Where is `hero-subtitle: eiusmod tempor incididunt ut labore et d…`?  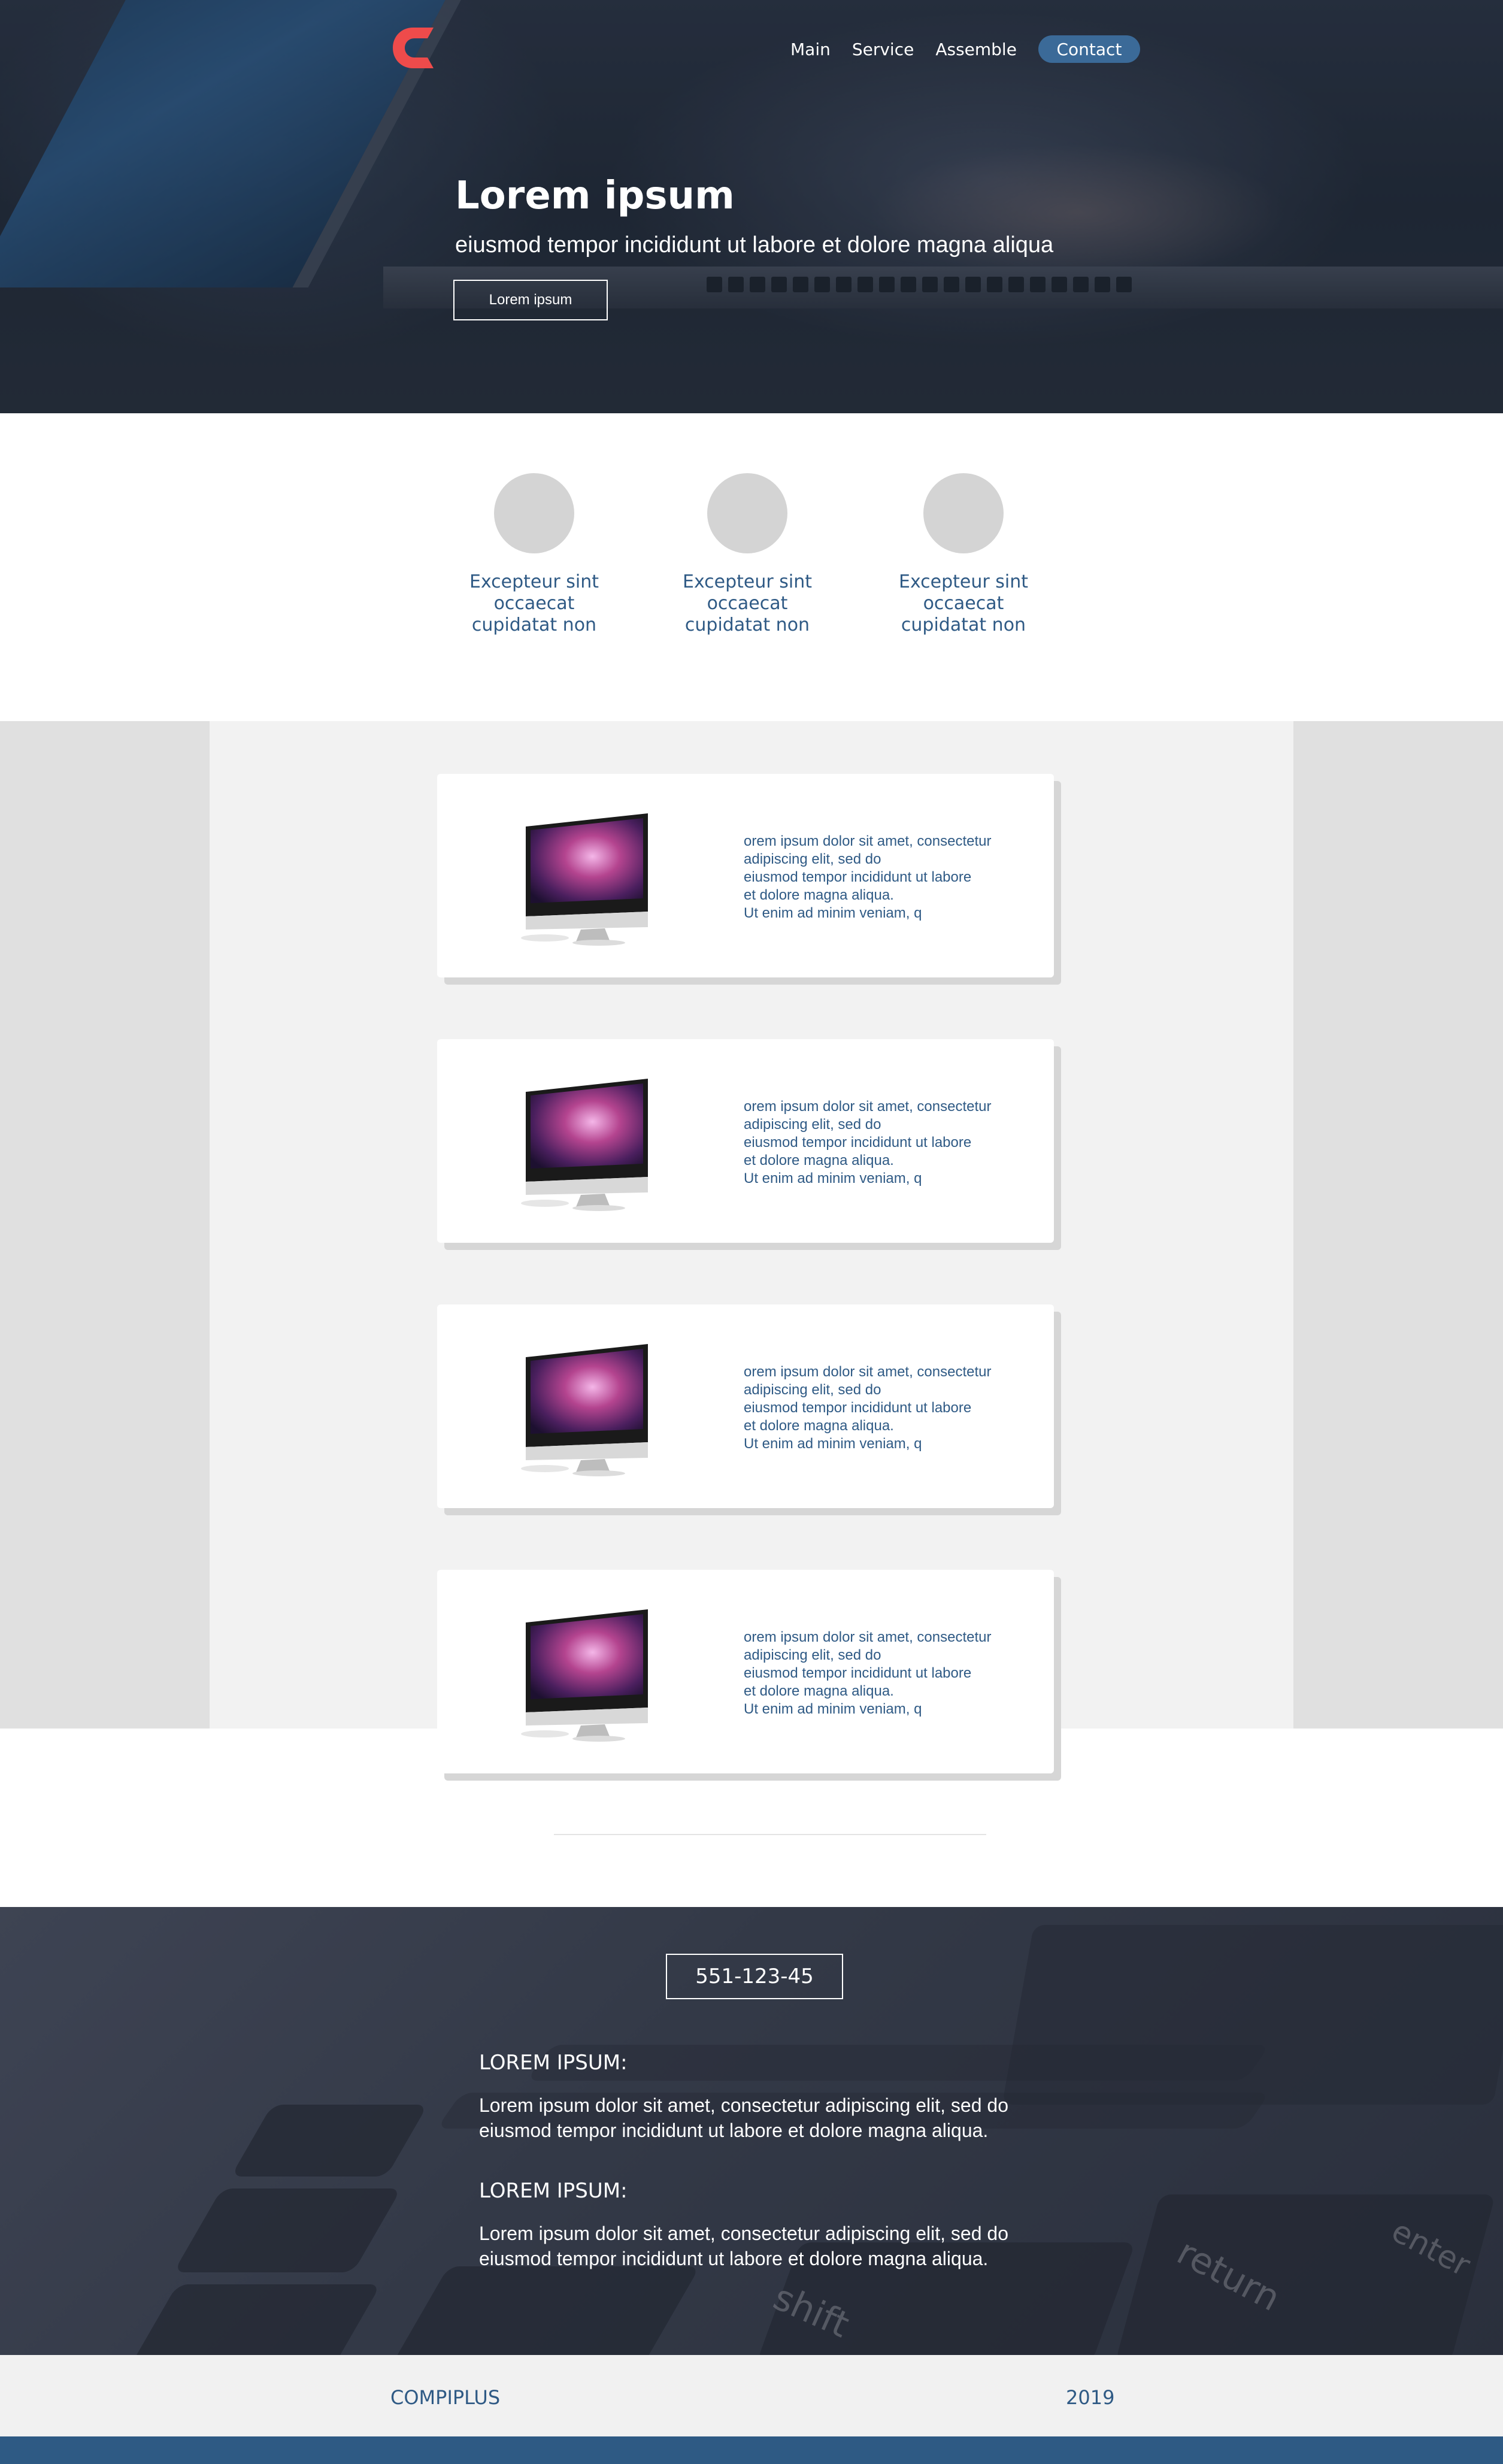
hero-subtitle: eiusmod tempor incididunt ut labore et d… is located at coordinates (754, 245).